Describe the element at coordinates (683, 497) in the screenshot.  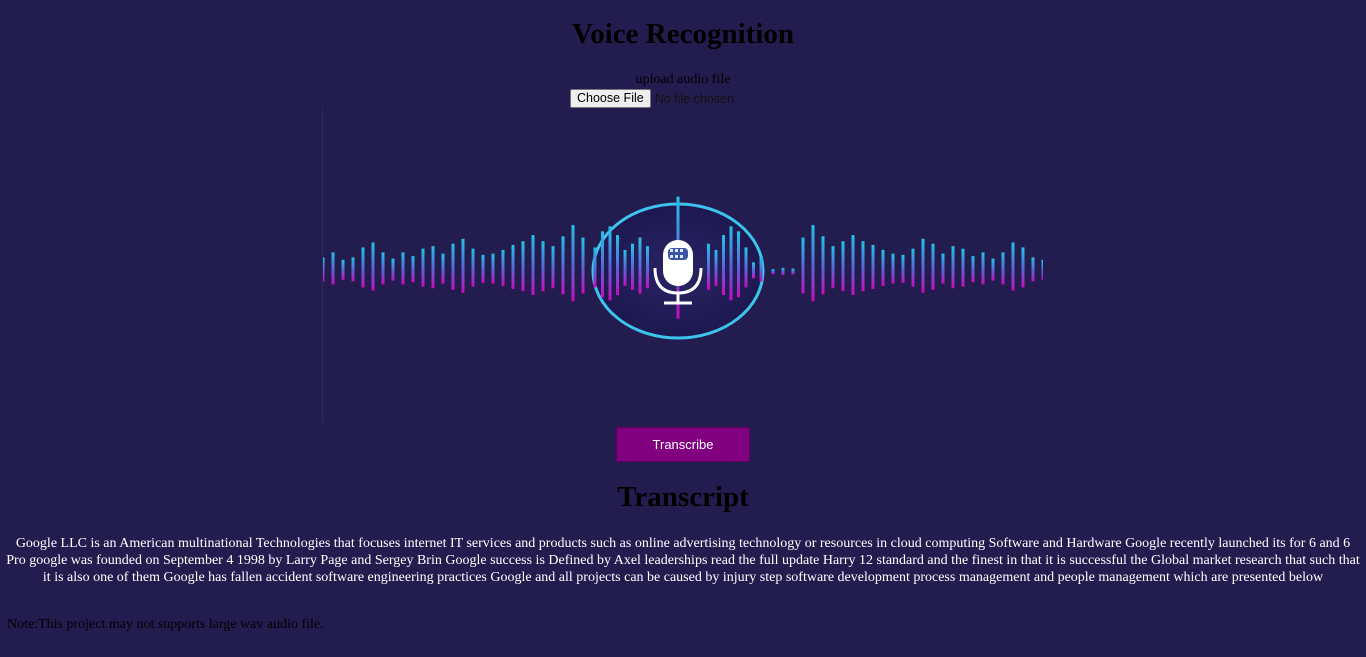
I see `transcript-heading: Transcript` at that location.